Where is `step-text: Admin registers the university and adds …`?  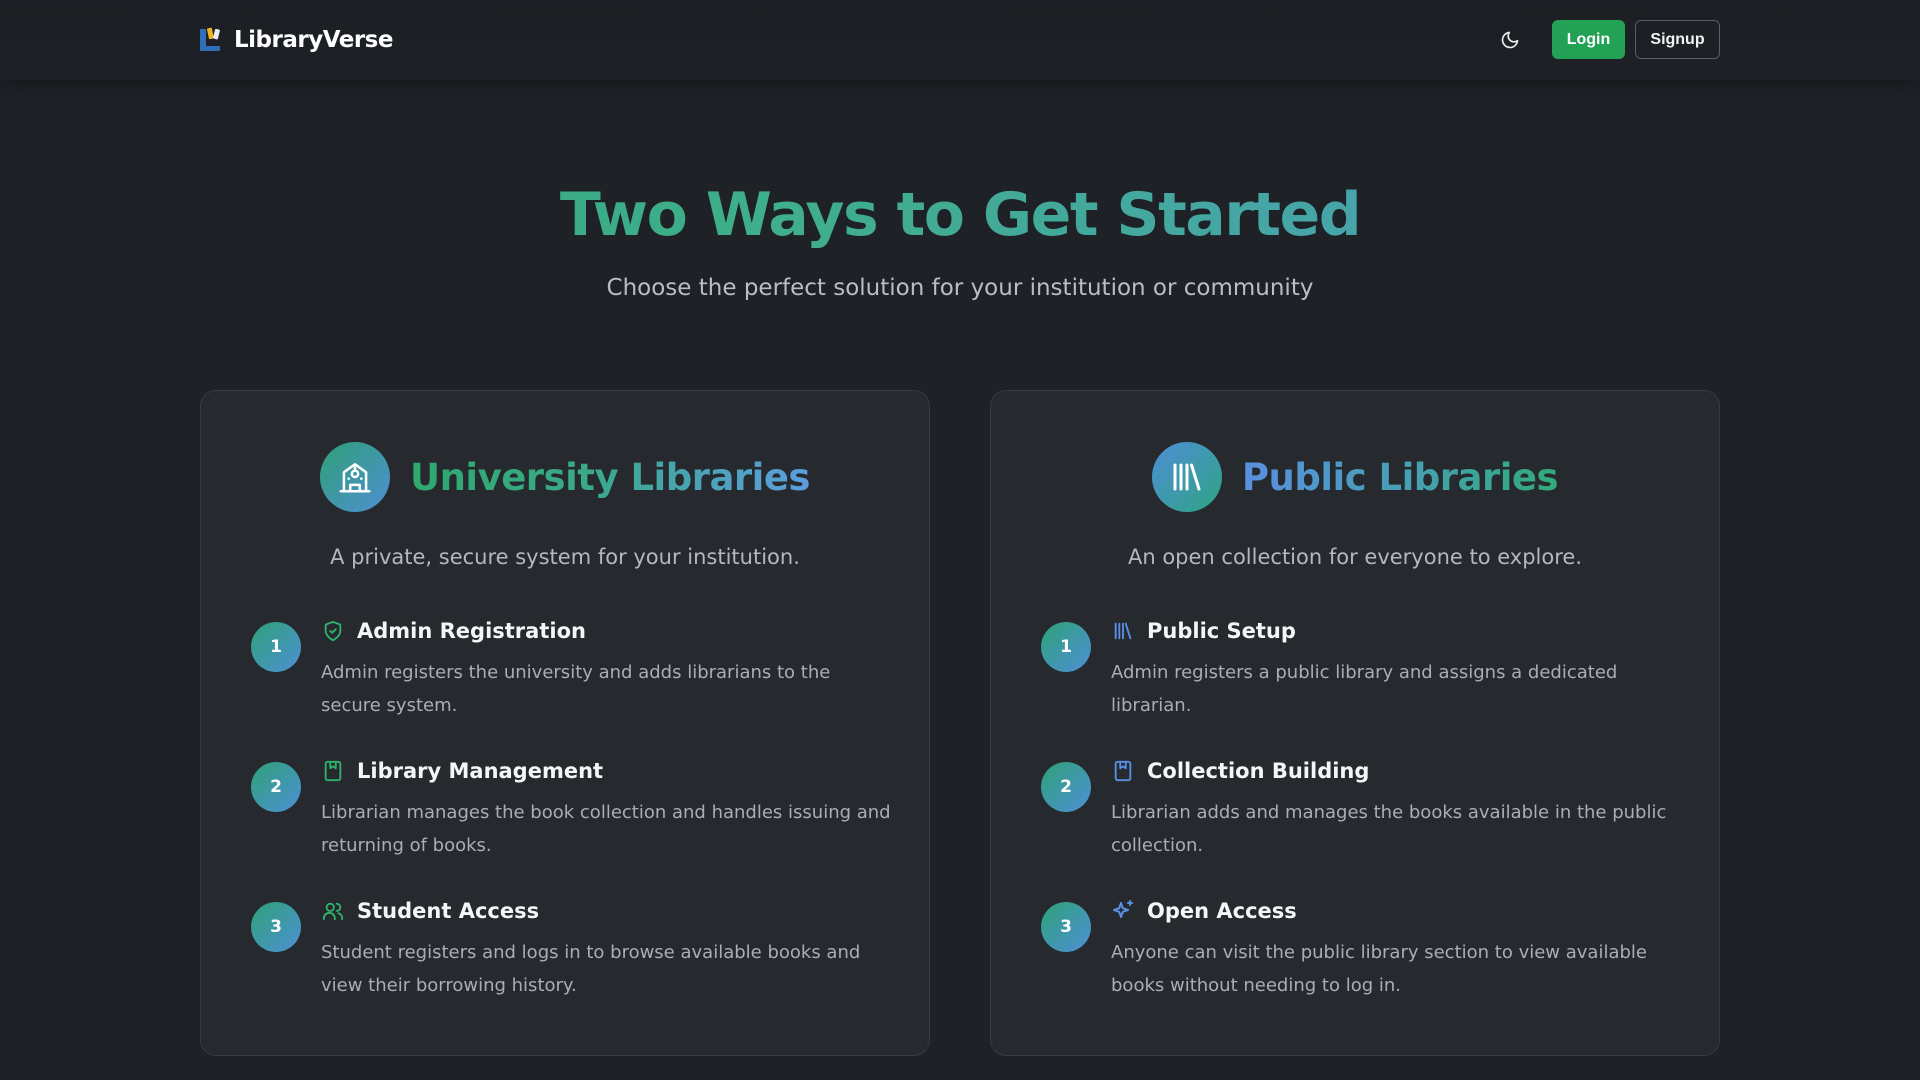 step-text: Admin registers the university and adds … is located at coordinates (576, 689).